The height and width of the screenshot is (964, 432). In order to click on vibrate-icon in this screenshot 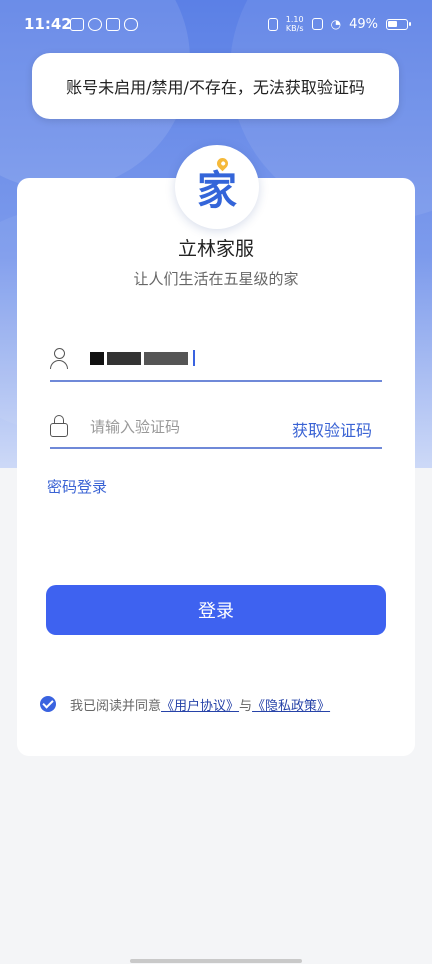, I will do `click(272, 24)`.